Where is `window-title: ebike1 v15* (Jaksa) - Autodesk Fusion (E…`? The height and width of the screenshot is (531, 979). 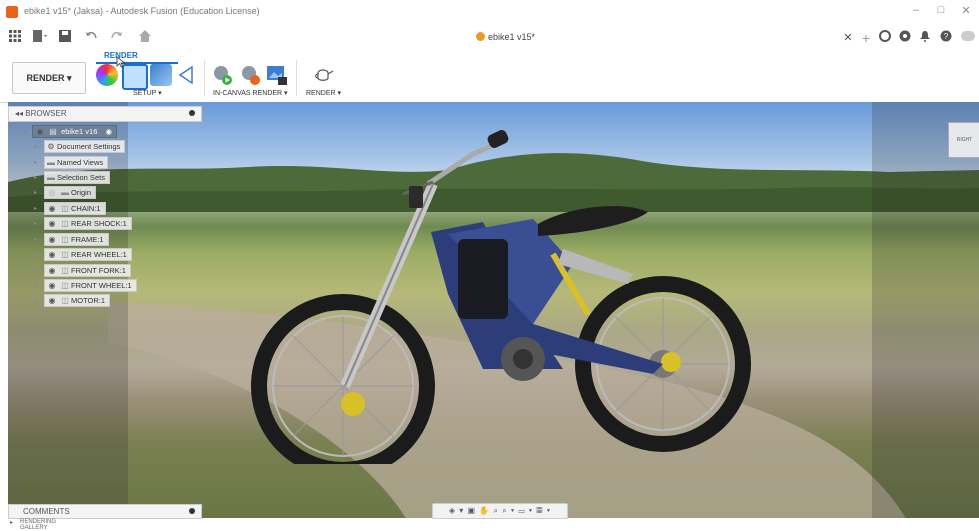
window-title: ebike1 v15* (Jaksa) - Autodesk Fusion (E… is located at coordinates (142, 11).